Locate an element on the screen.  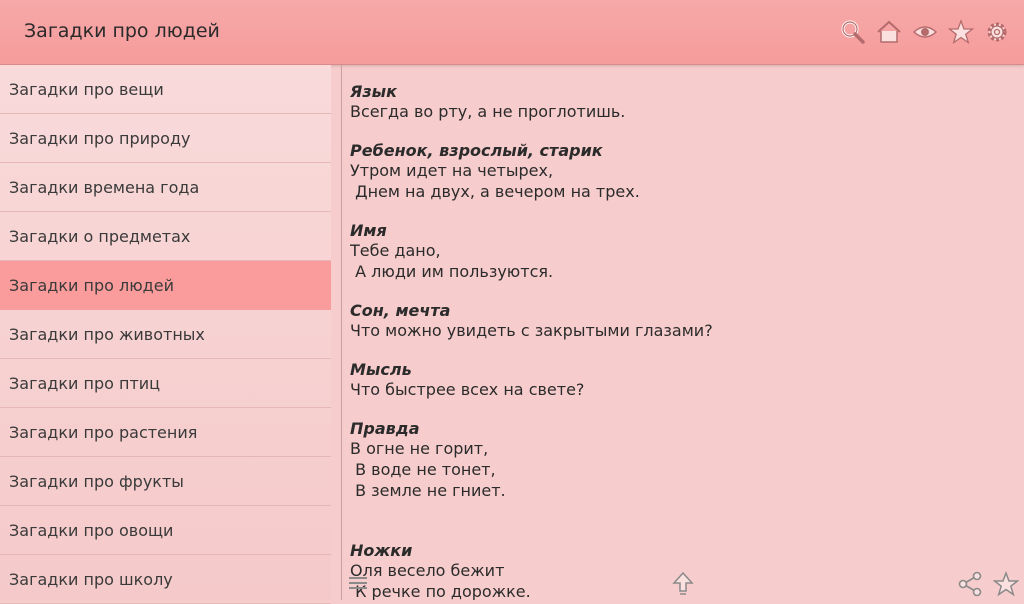
riddle-line: В земле не гниет. is located at coordinates (428, 490).